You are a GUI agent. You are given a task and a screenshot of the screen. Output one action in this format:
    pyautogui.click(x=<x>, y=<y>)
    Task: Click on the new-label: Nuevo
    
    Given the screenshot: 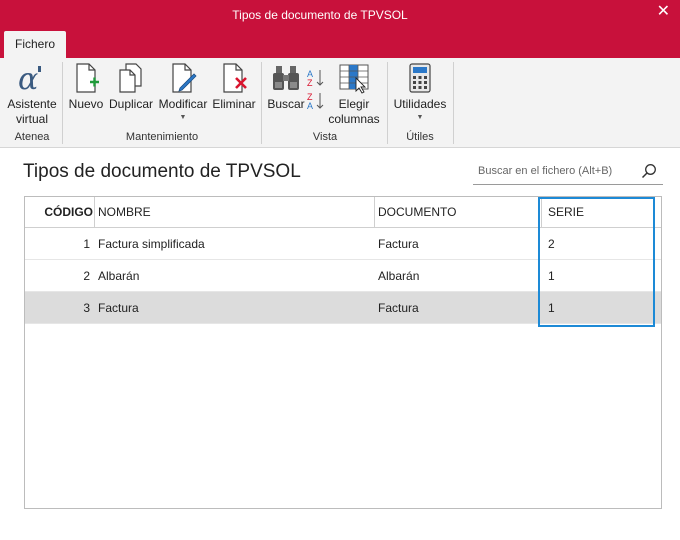 What is the action you would take?
    pyautogui.click(x=86, y=104)
    